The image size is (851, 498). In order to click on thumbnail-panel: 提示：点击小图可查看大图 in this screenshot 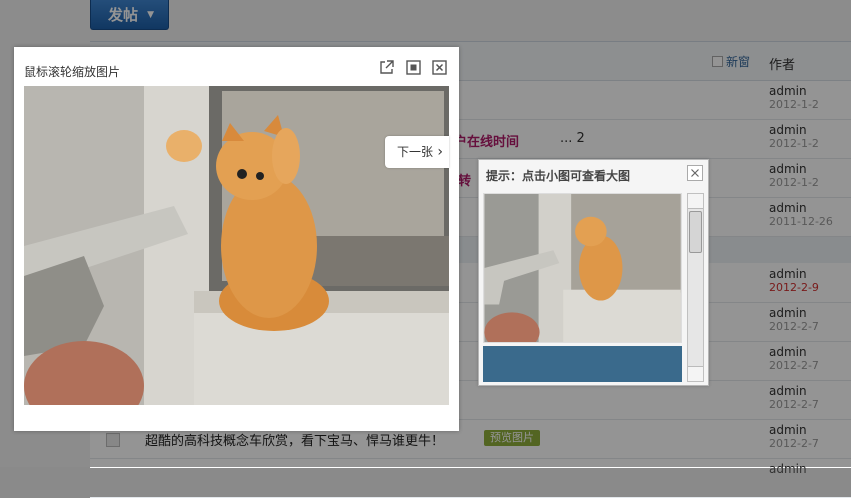, I will do `click(593, 272)`.